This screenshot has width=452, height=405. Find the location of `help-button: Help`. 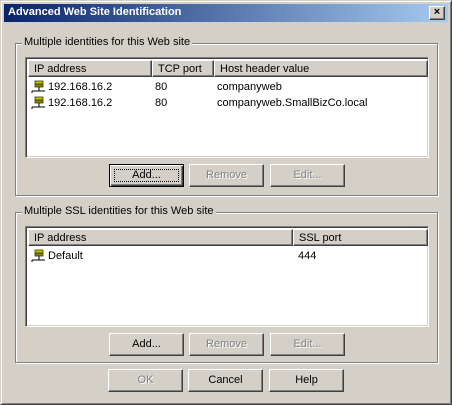

help-button: Help is located at coordinates (306, 380).